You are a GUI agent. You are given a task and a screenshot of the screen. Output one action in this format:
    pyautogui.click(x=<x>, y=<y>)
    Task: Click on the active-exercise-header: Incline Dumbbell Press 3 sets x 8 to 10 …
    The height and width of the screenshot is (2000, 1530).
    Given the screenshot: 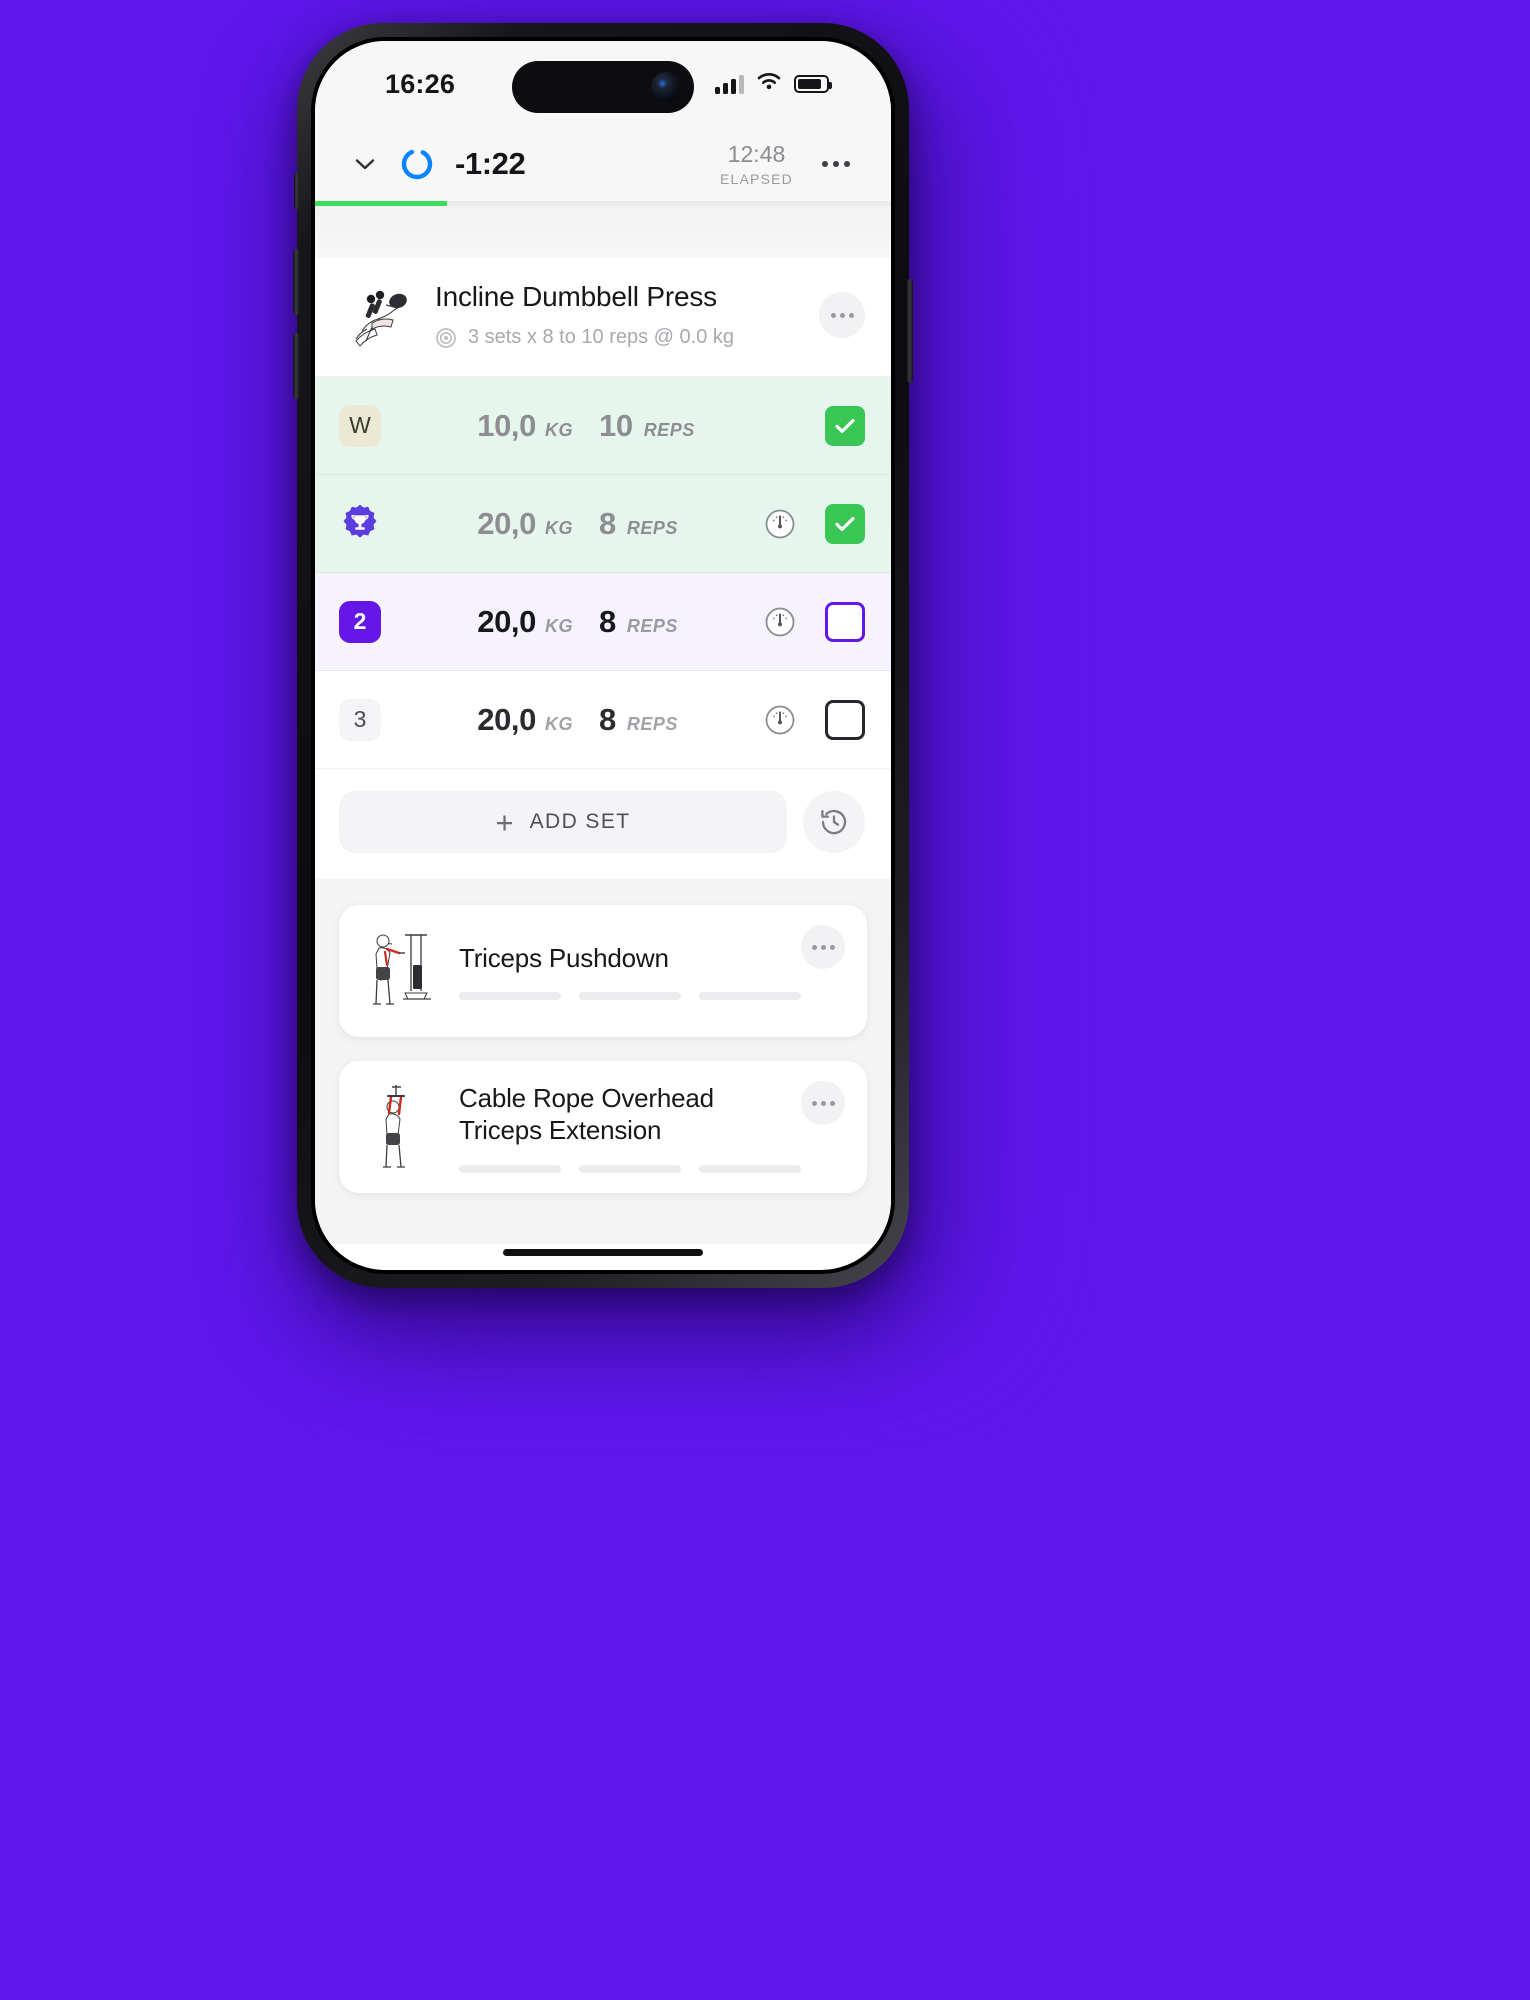 What is the action you would take?
    pyautogui.click(x=603, y=317)
    